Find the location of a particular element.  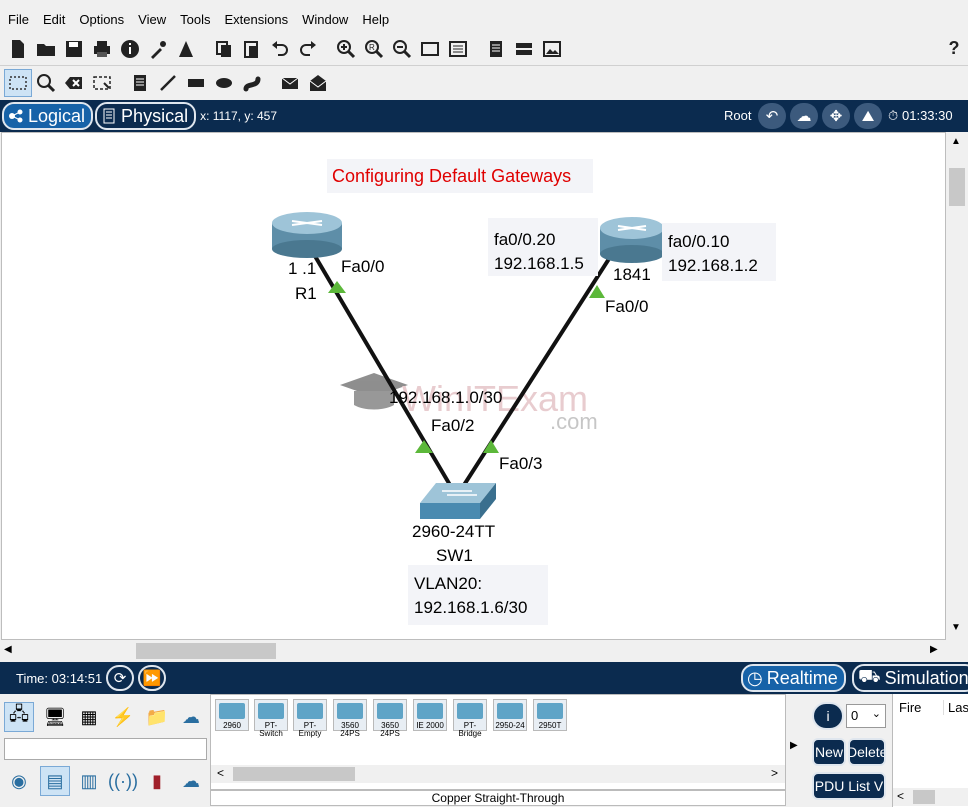

connections-category-icon: ⚡ is located at coordinates (123, 717).